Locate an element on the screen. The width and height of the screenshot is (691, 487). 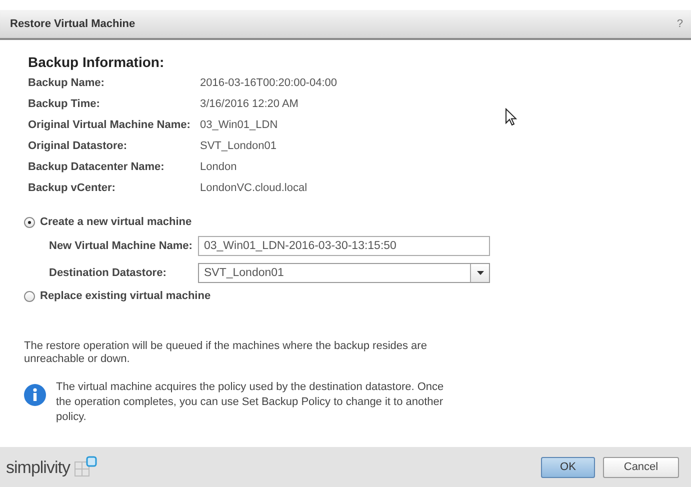
field-label: Original Virtual Machine Name: is located at coordinates (110, 125).